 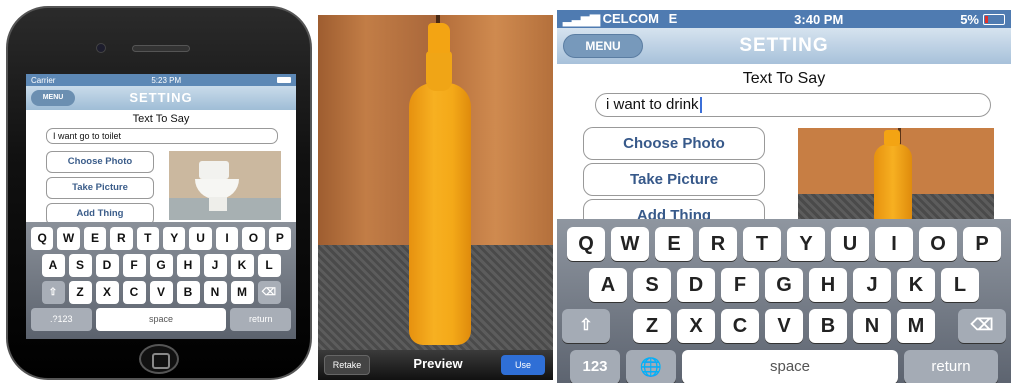 What do you see at coordinates (651, 366) in the screenshot?
I see `globe-icon: 🌐` at bounding box center [651, 366].